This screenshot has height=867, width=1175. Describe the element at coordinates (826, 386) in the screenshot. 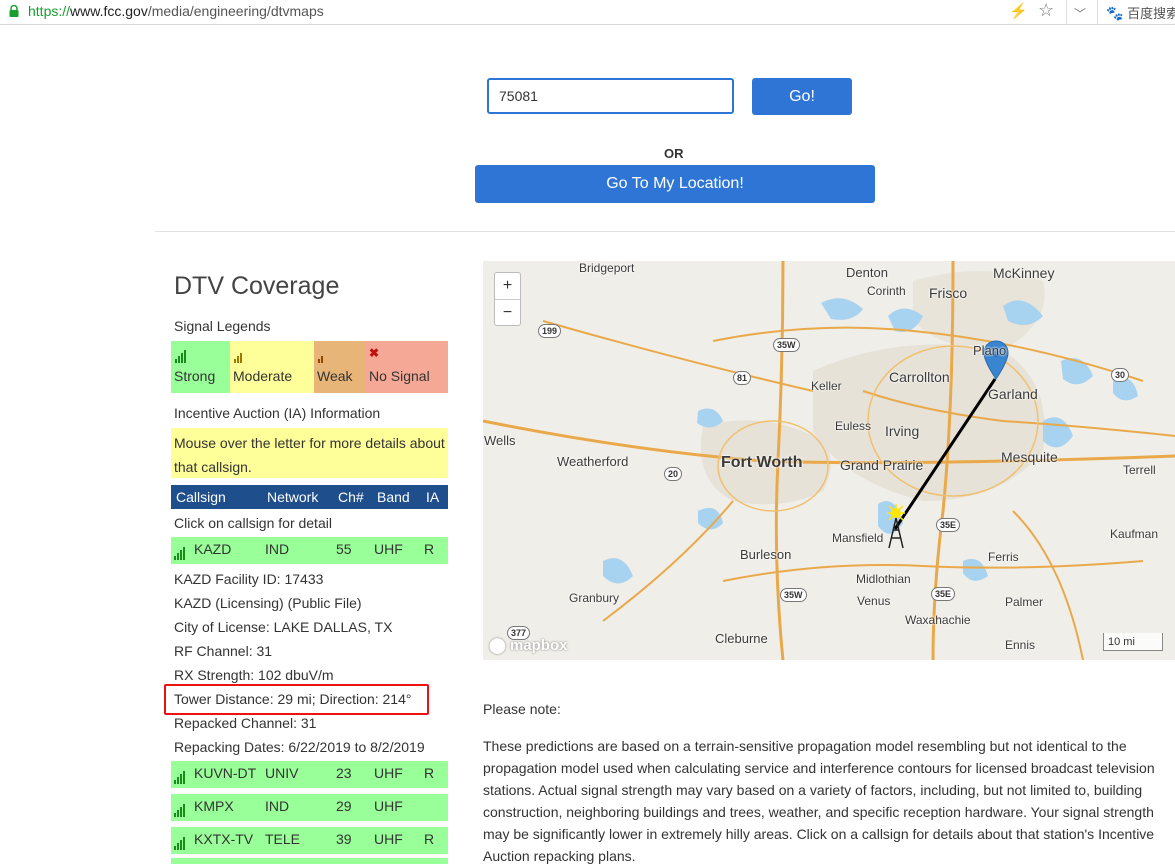

I see `city-label: Keller` at that location.